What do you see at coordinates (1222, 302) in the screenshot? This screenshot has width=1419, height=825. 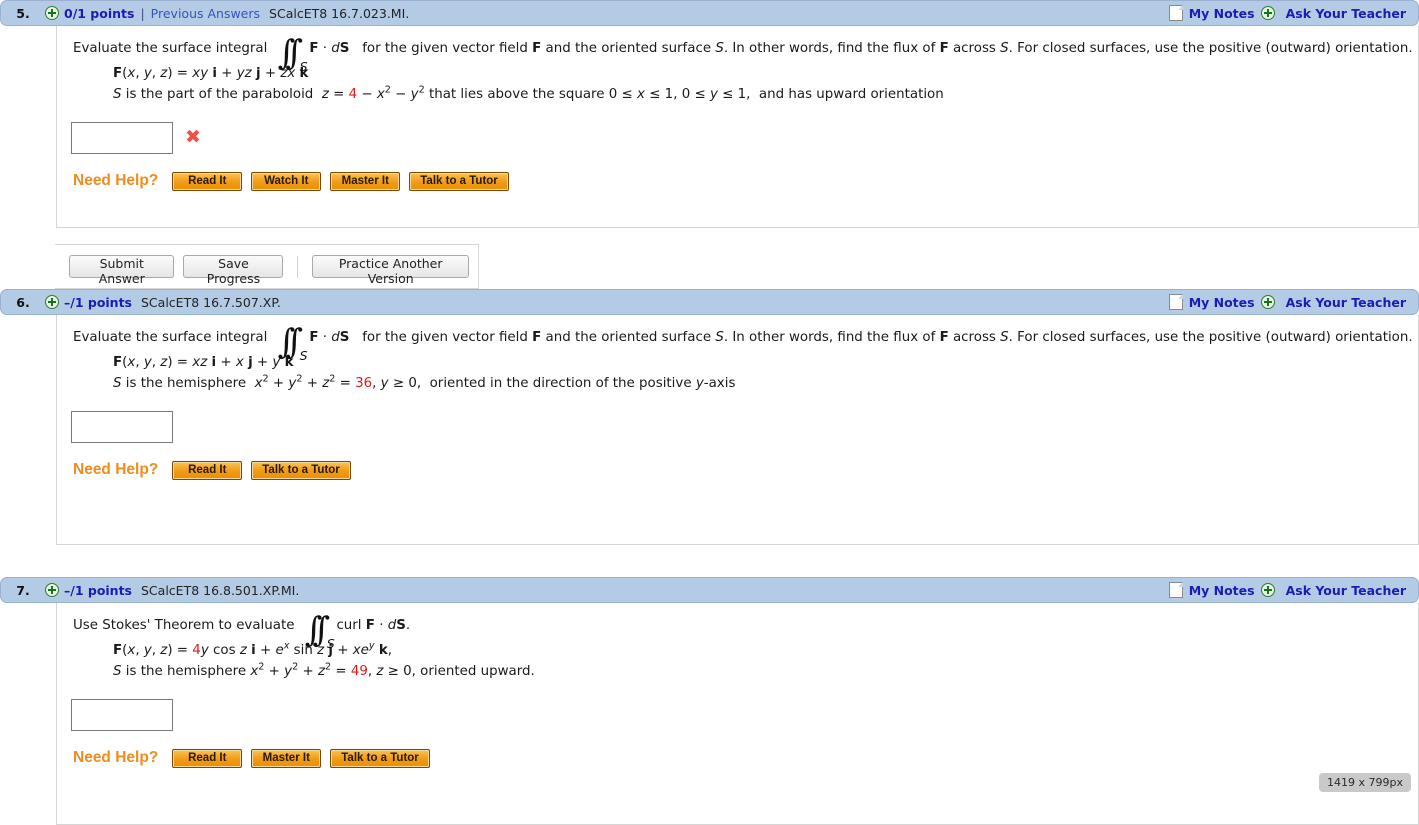 I see `my-notes-link-6: My Notes` at bounding box center [1222, 302].